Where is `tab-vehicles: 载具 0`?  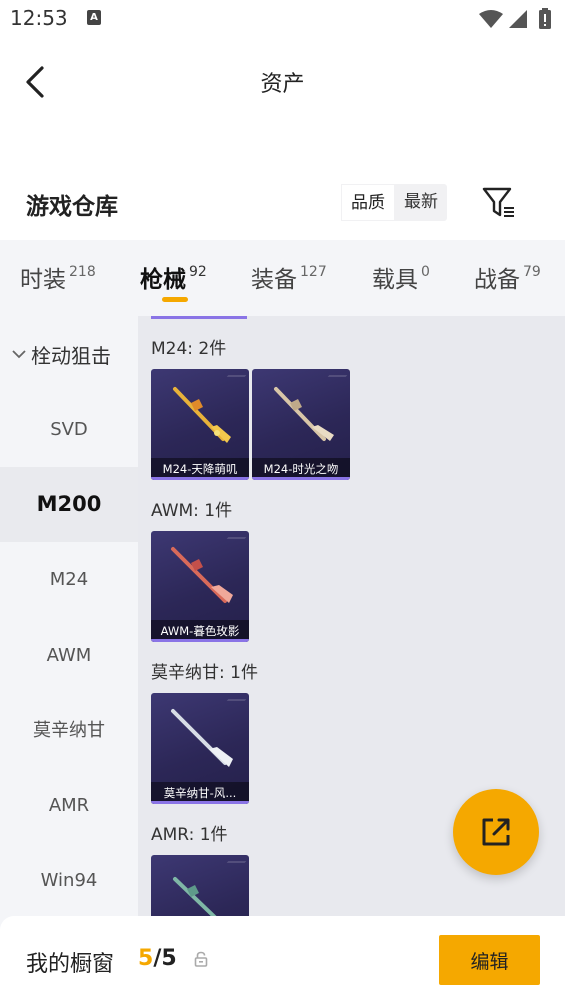 tab-vehicles: 载具 0 is located at coordinates (401, 277).